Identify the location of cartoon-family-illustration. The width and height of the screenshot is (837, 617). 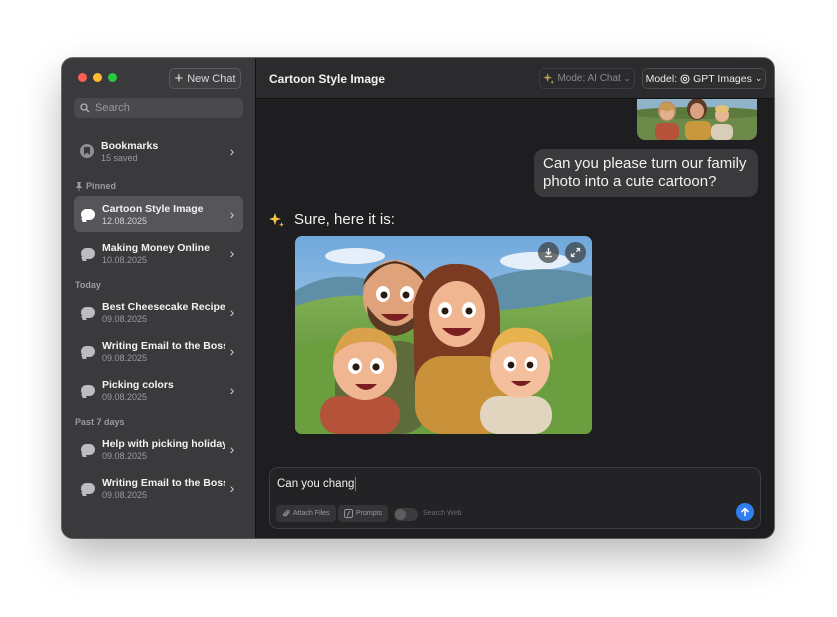
(443, 335).